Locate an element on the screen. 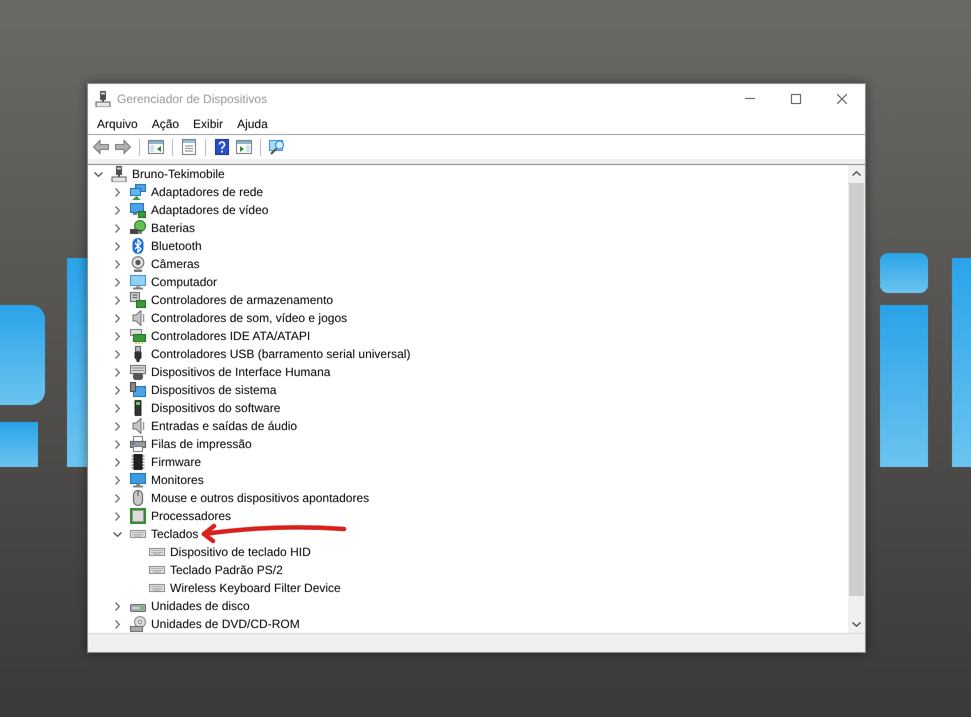 The width and height of the screenshot is (971, 717). tree-item-label: Adaptadores de vídeo is located at coordinates (209, 210).